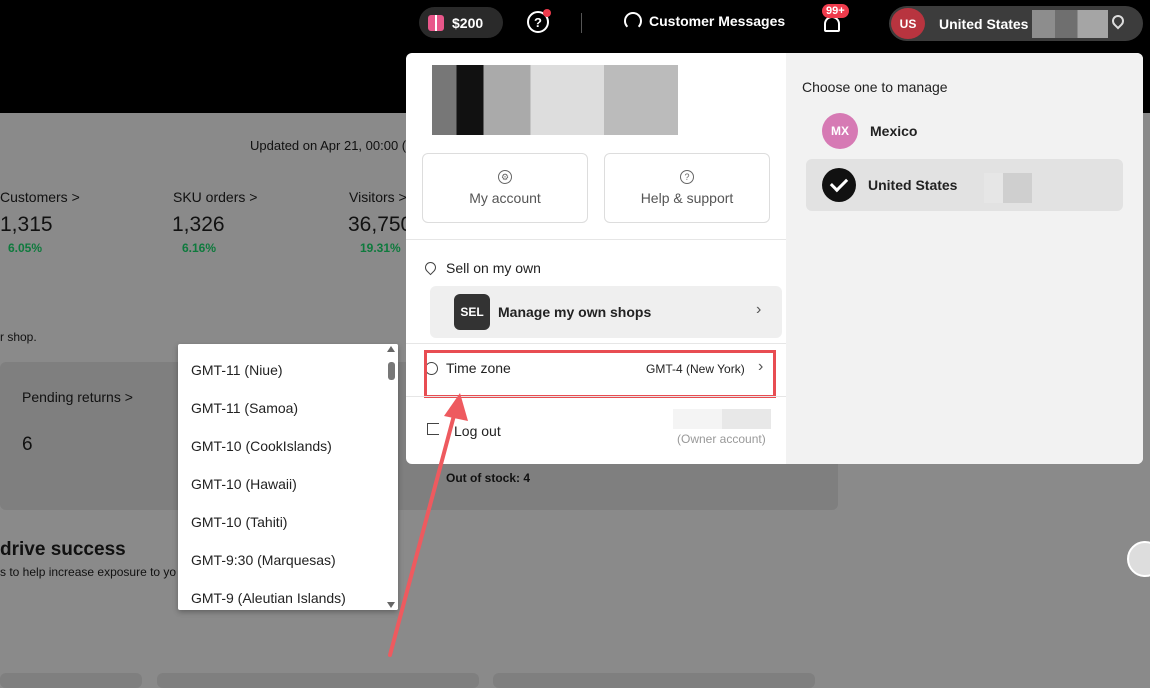  What do you see at coordinates (391, 371) in the screenshot?
I see `scroll-thumb` at bounding box center [391, 371].